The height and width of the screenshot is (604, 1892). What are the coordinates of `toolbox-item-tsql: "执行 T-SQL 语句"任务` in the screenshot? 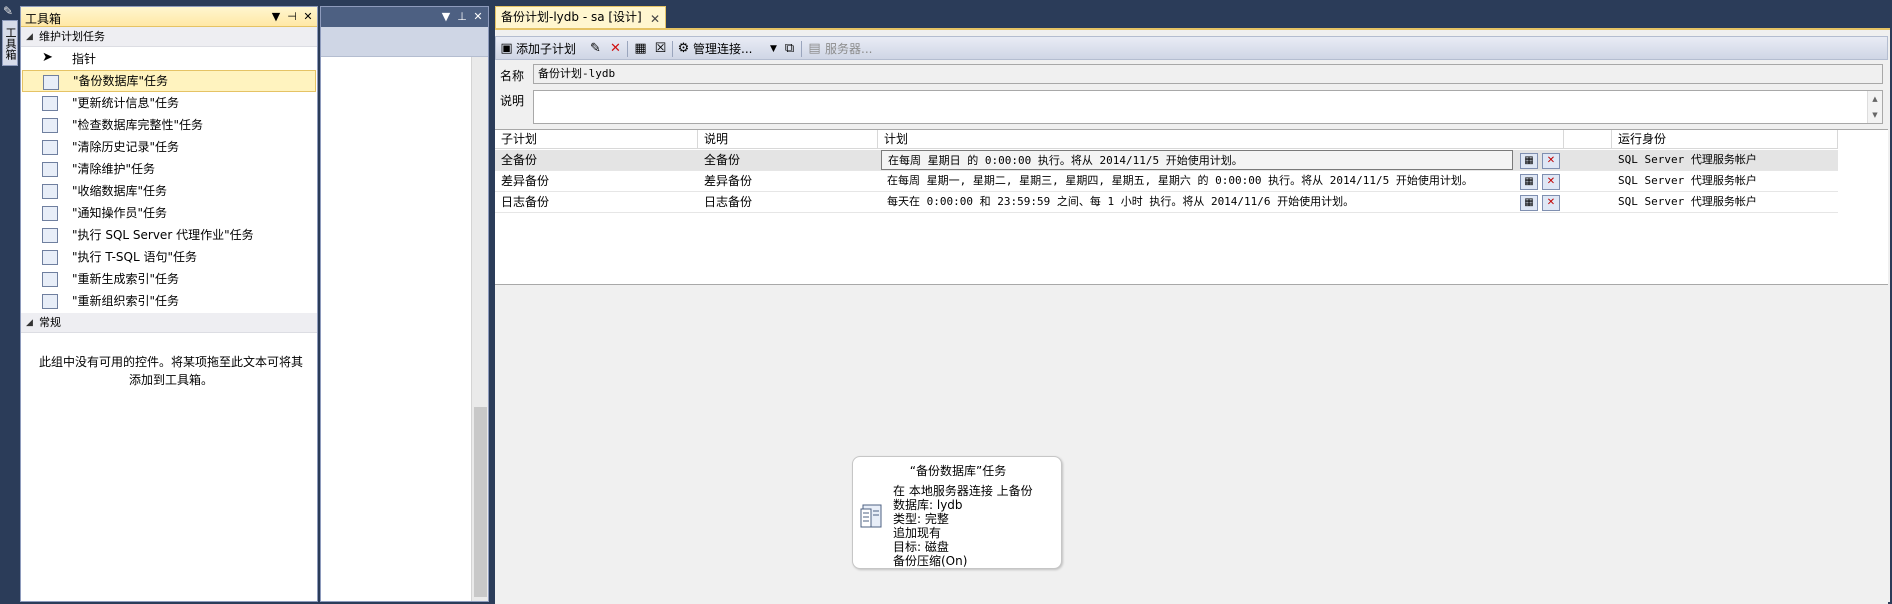 It's located at (169, 257).